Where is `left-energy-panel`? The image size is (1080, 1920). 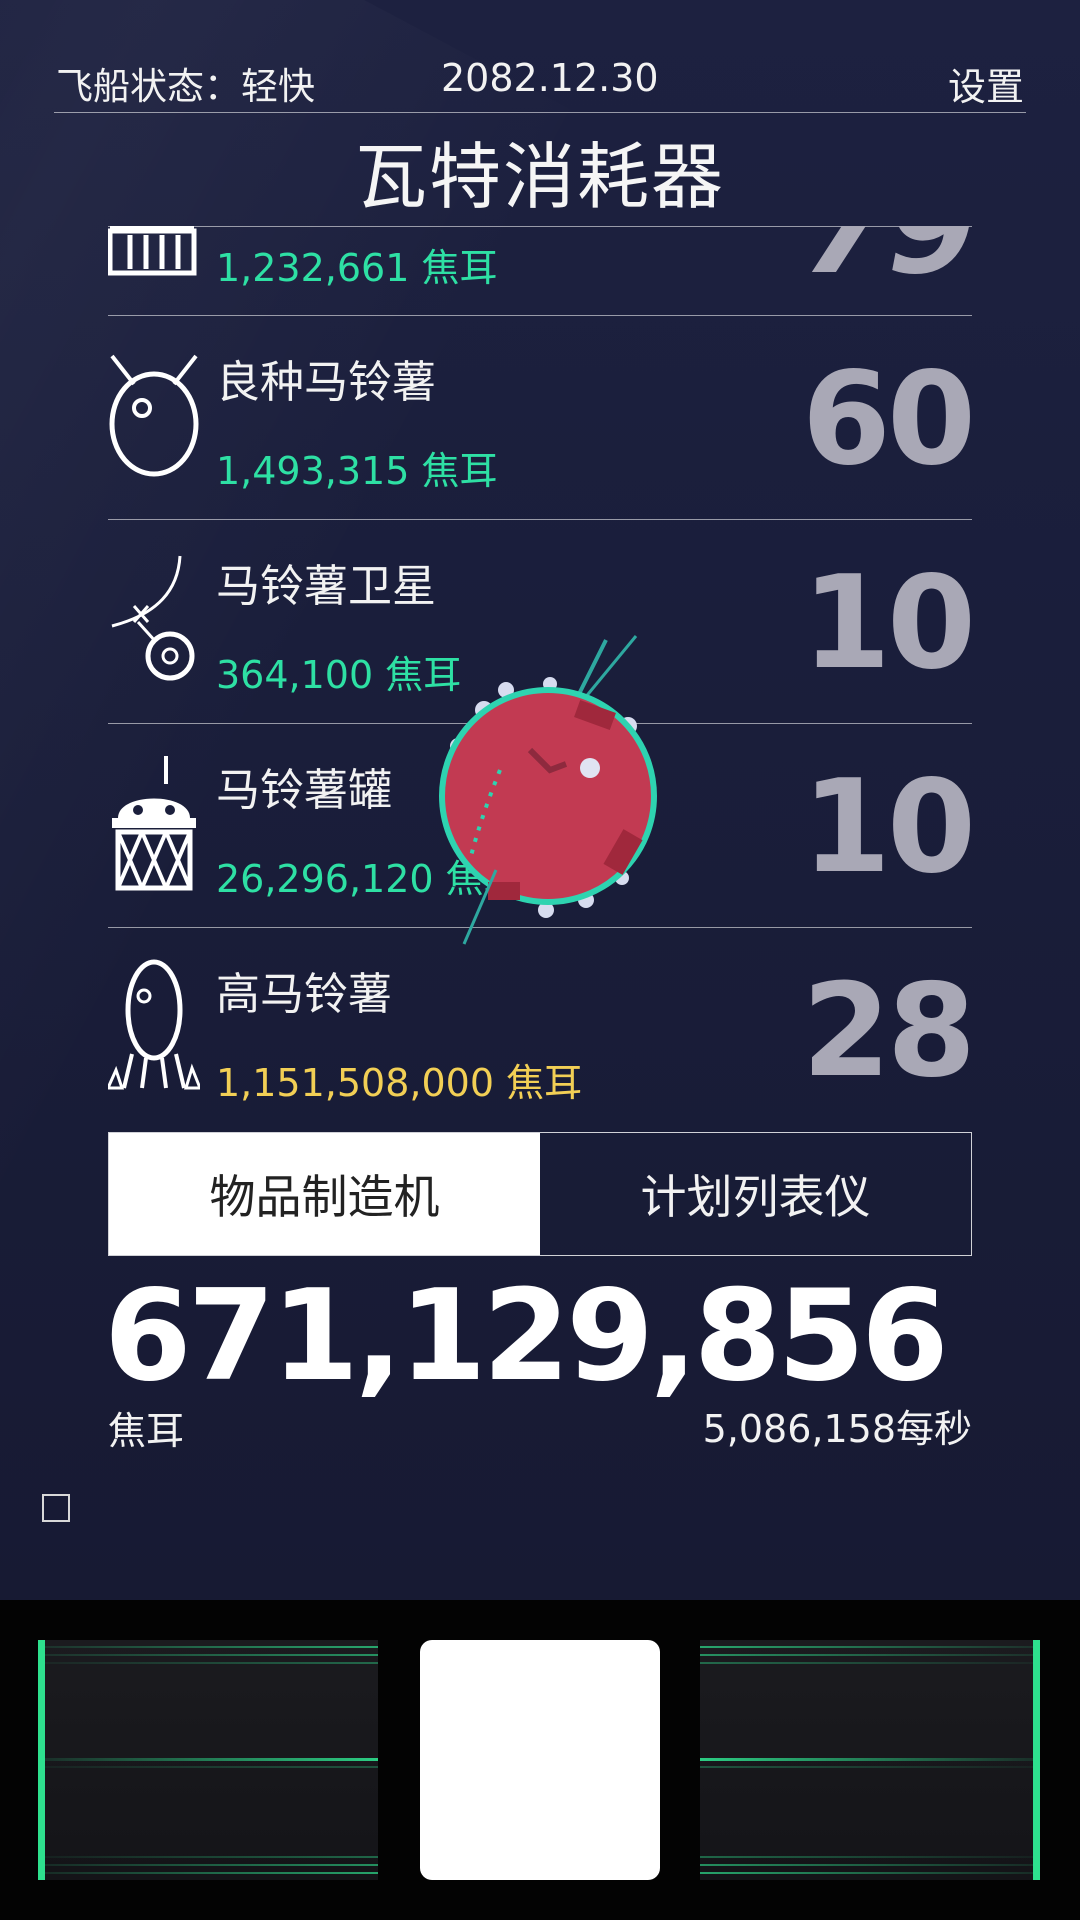 left-energy-panel is located at coordinates (208, 1760).